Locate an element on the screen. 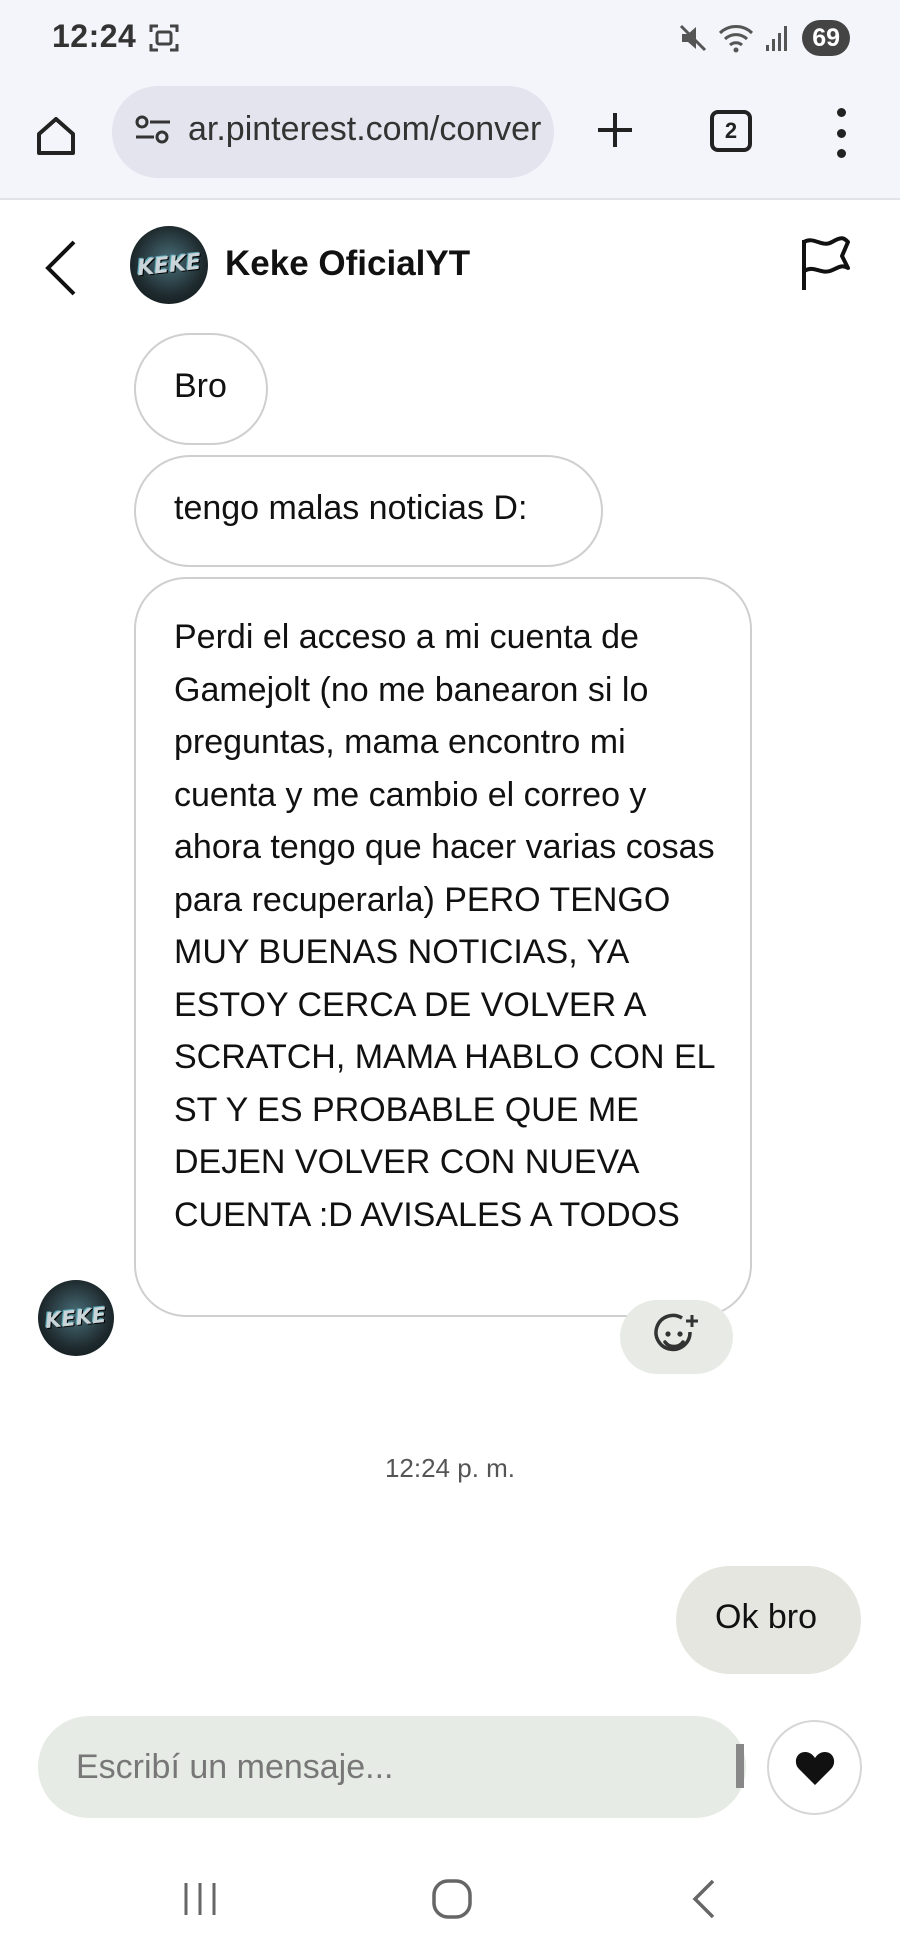 The image size is (900, 1950). home-icon is located at coordinates (56, 136).